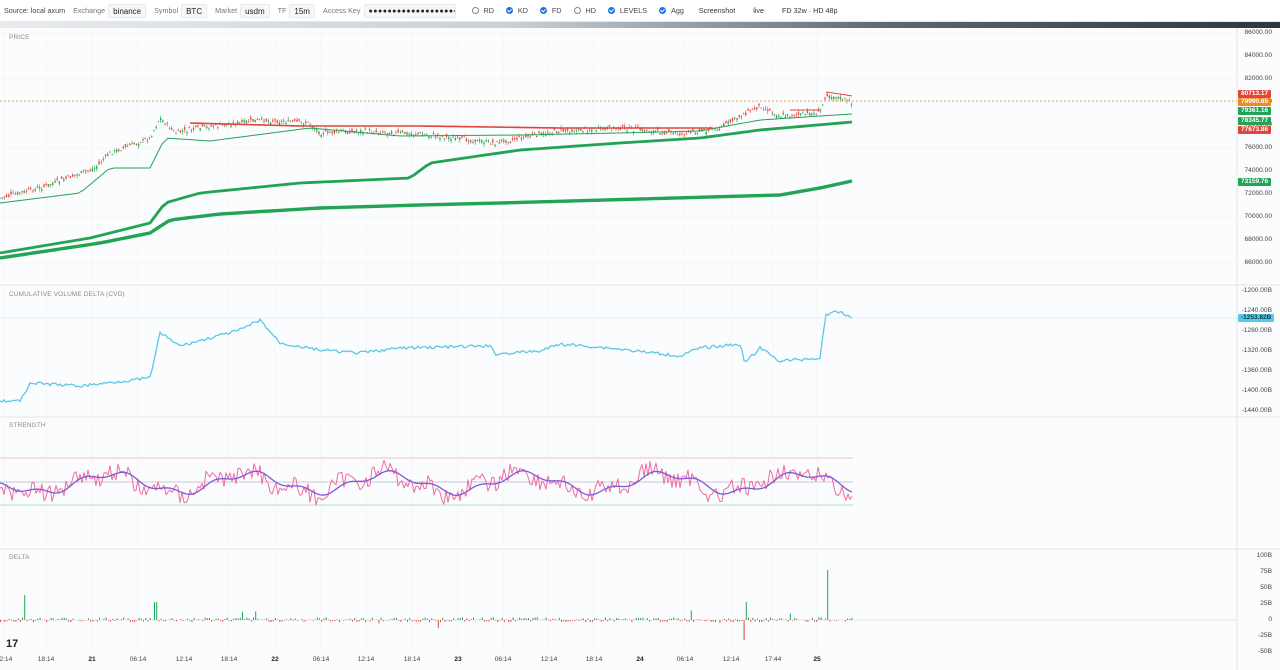  Describe the element at coordinates (550, 10) in the screenshot. I see `toggle-fd: FD` at that location.